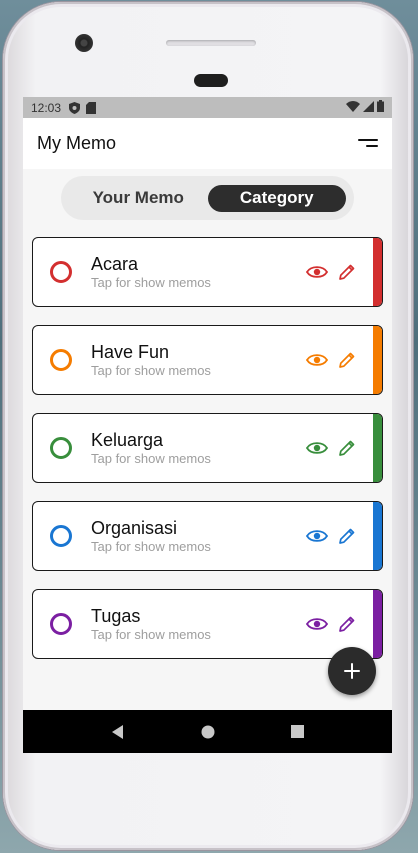 The image size is (418, 853). Describe the element at coordinates (276, 198) in the screenshot. I see `tab-category: Category` at that location.